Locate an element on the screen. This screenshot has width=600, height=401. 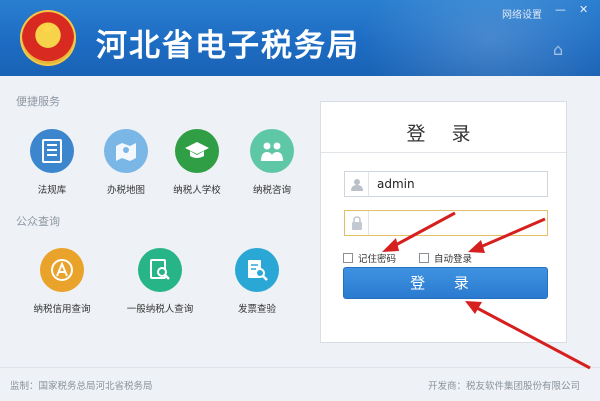
remember-password-checkbox: 记住密码 is located at coordinates (369, 258).